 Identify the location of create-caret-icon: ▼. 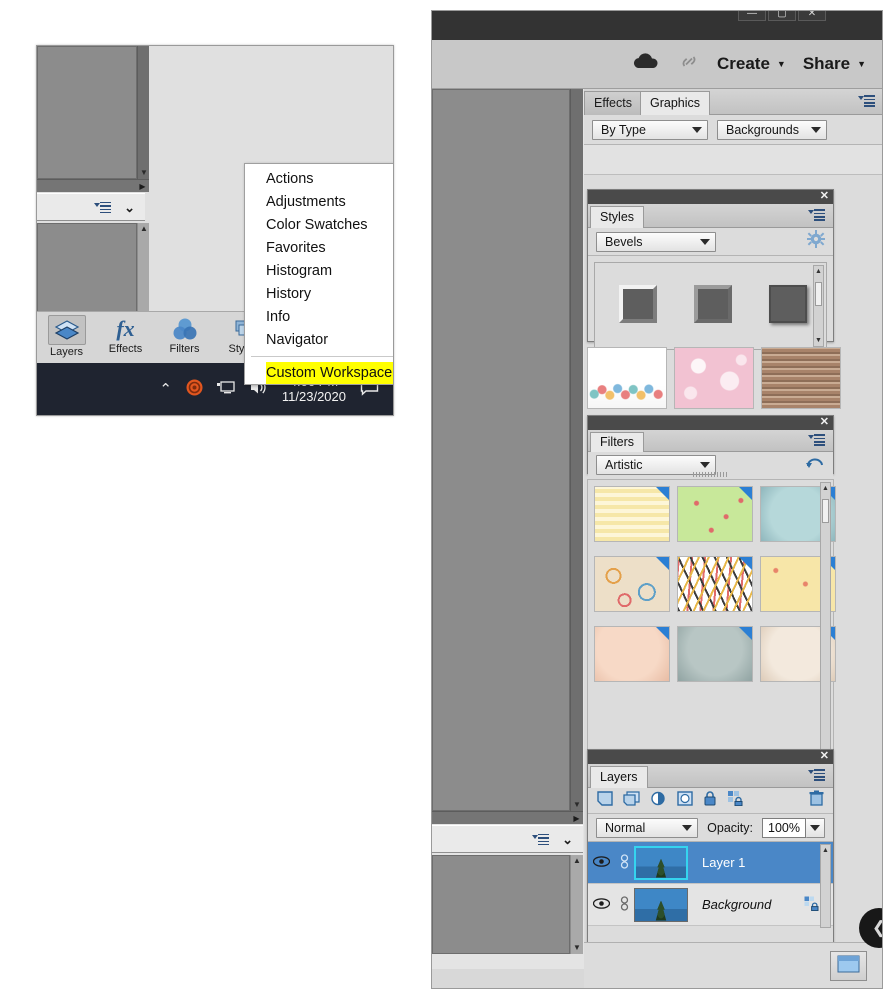
(781, 64).